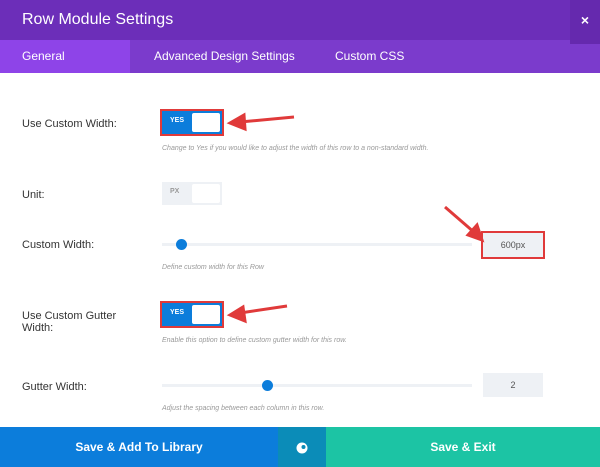  Describe the element at coordinates (139, 447) in the screenshot. I see `save-add-to-library-button: Save & Add To Library` at that location.